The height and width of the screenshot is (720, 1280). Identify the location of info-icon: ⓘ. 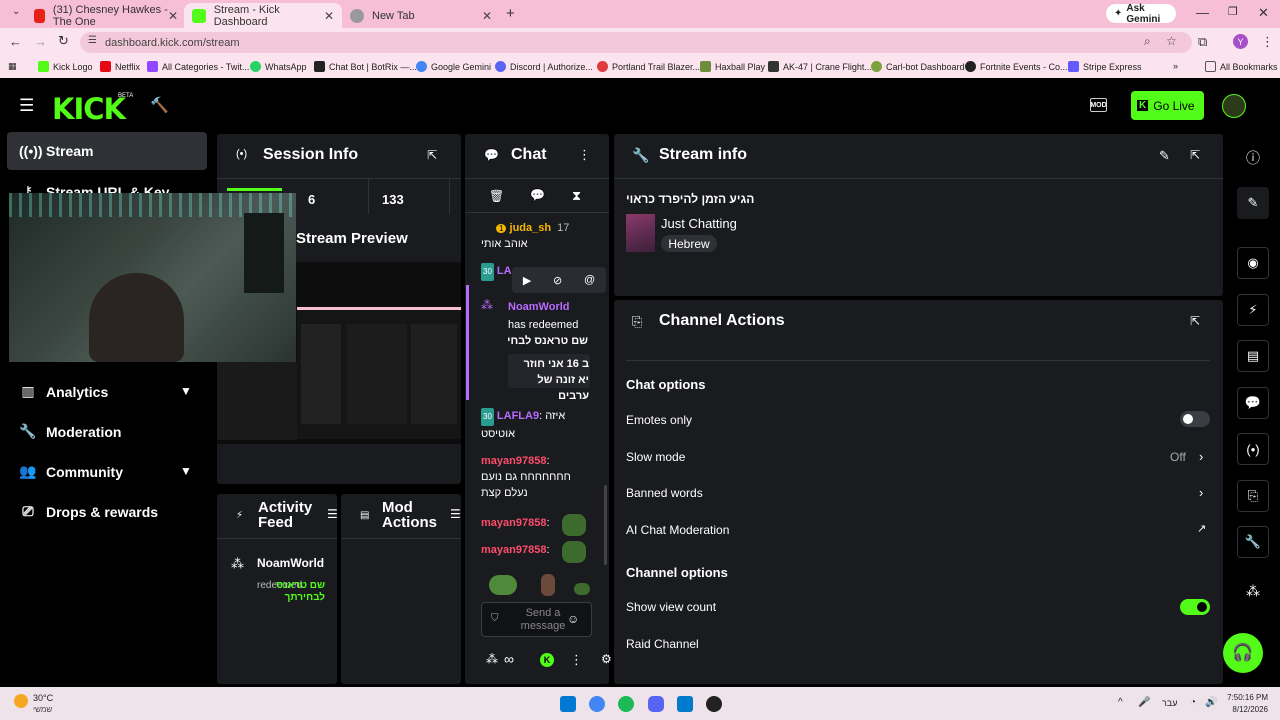
(1253, 158).